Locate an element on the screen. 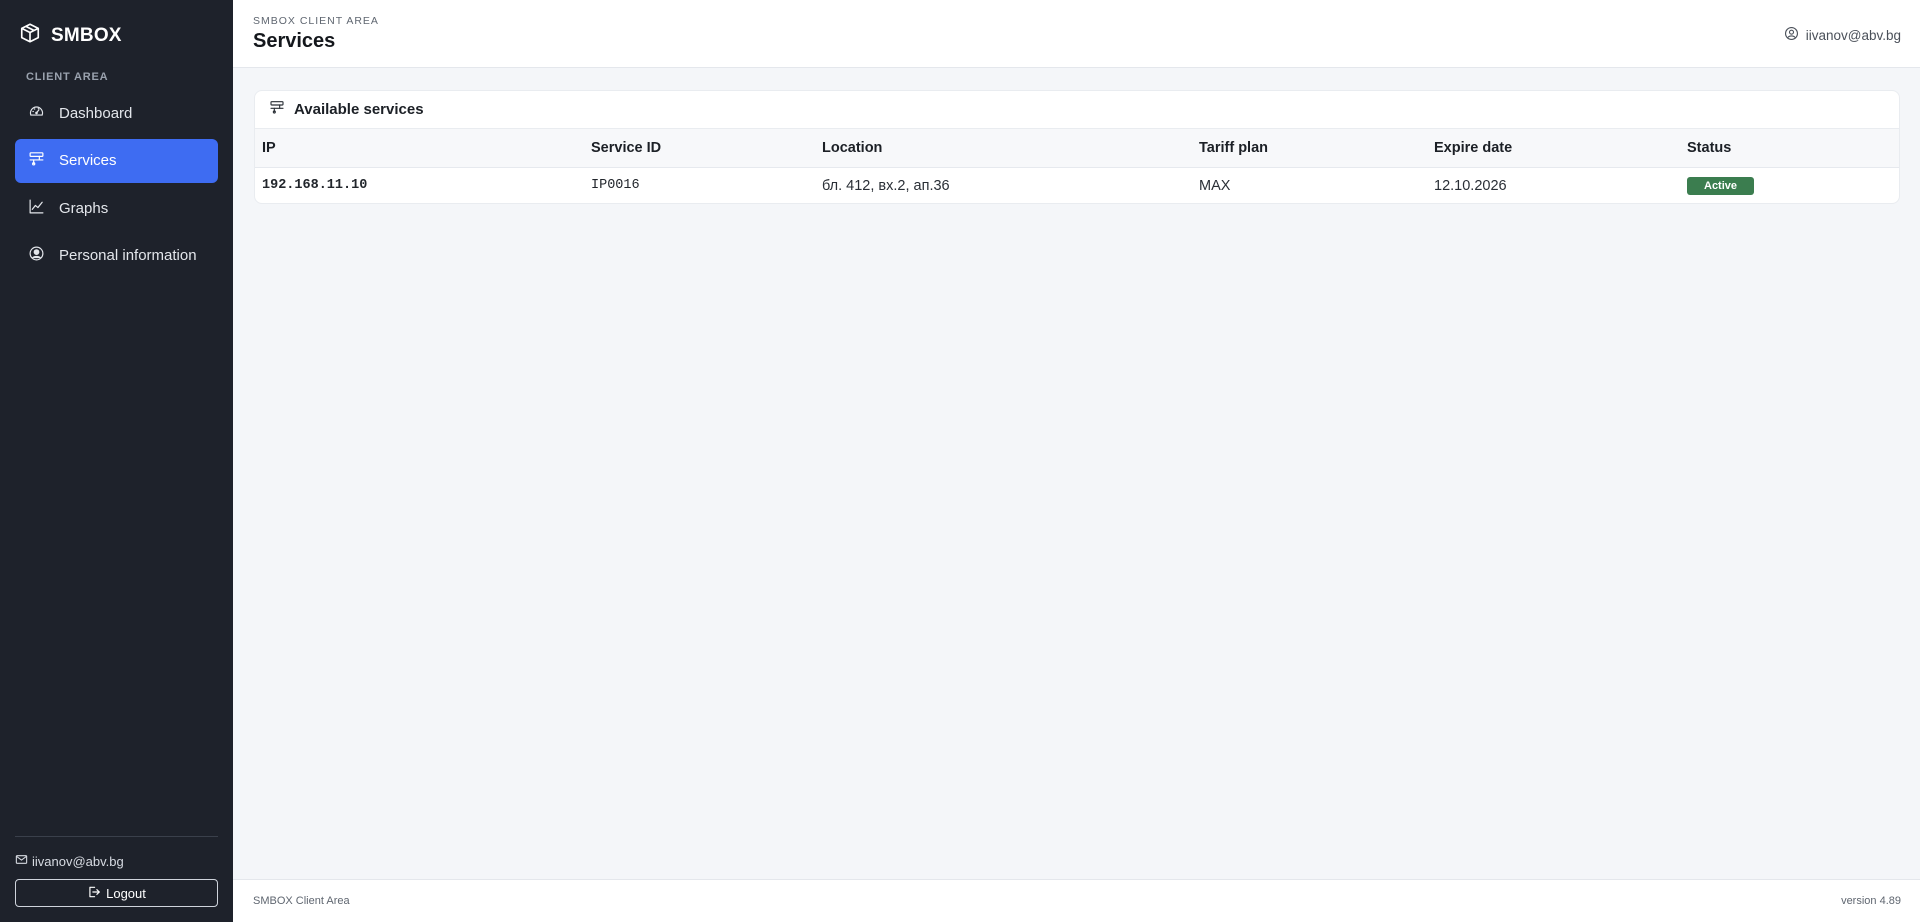 The height and width of the screenshot is (922, 1920). sidebar-divider is located at coordinates (116, 836).